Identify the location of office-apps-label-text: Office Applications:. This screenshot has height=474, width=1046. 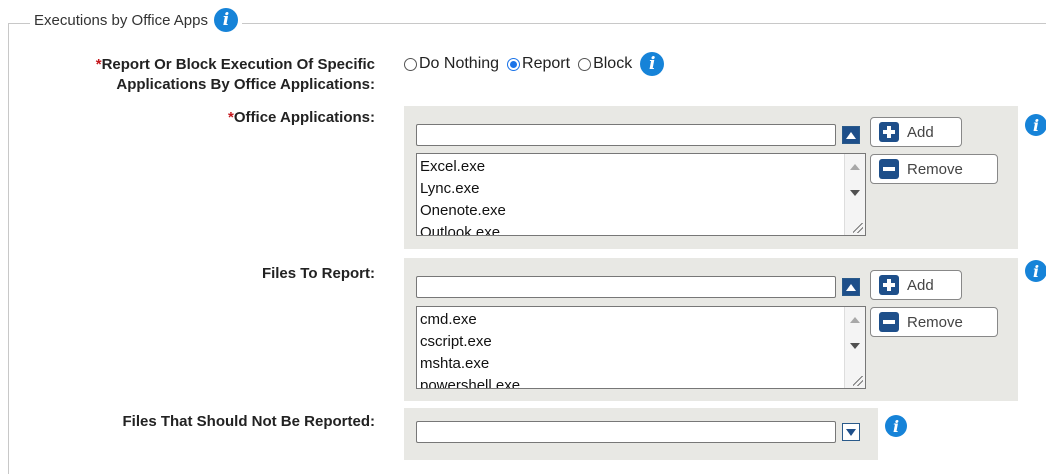
(304, 117).